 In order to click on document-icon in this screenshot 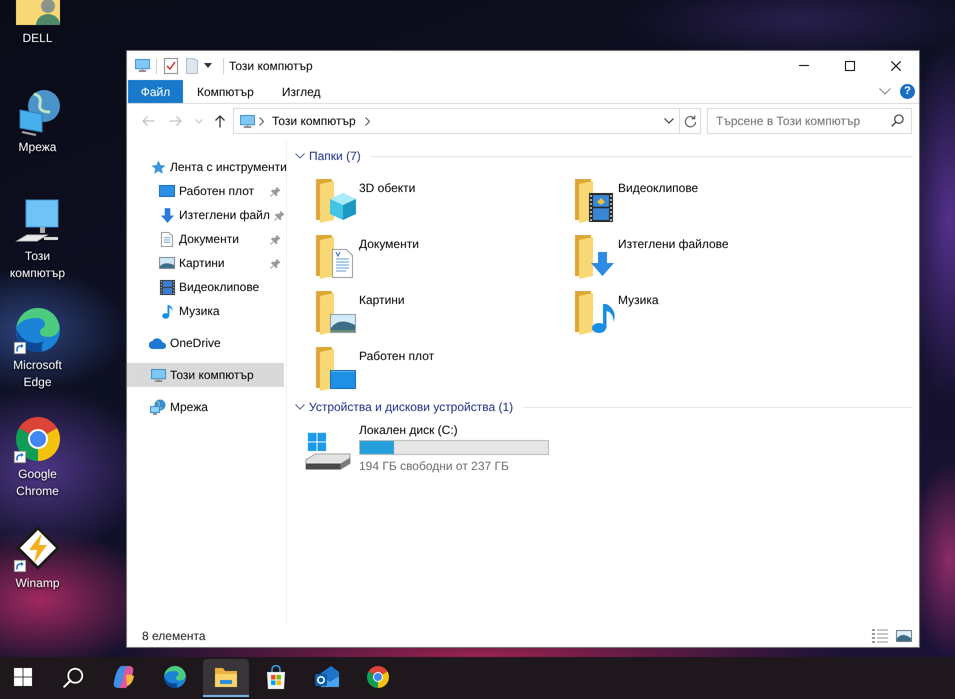, I will do `click(167, 239)`.